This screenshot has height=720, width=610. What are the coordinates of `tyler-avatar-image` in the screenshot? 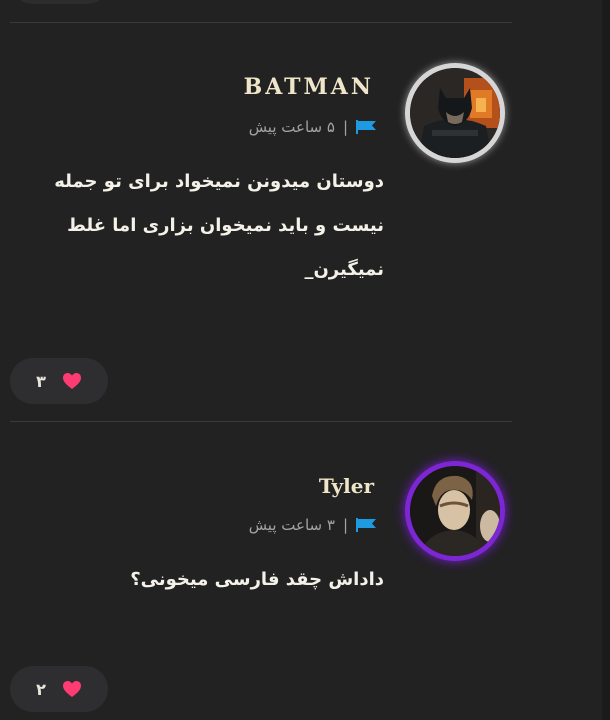 It's located at (455, 511).